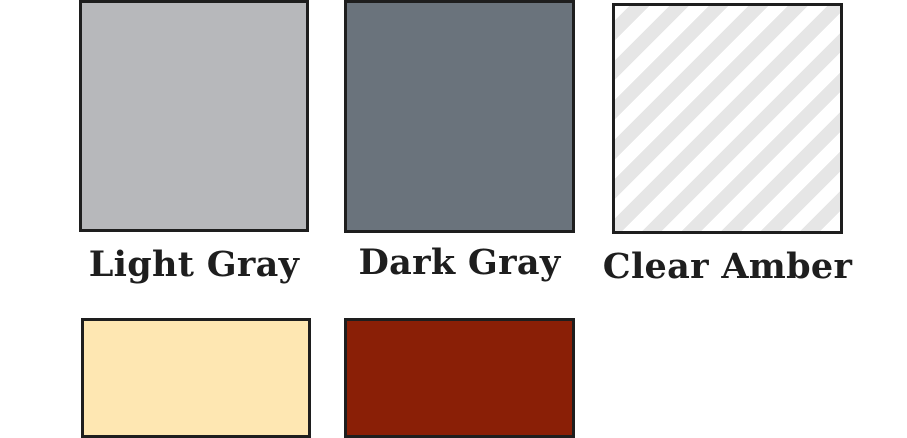 The width and height of the screenshot is (907, 438). What do you see at coordinates (727, 118) in the screenshot?
I see `swatch-clear-amber` at bounding box center [727, 118].